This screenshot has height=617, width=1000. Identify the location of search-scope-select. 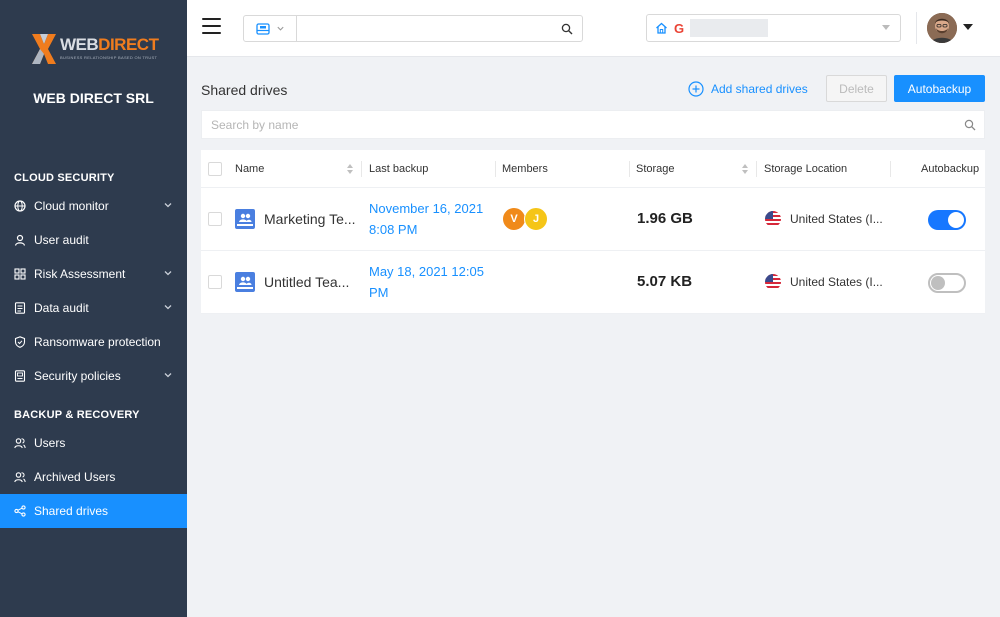
(270, 28).